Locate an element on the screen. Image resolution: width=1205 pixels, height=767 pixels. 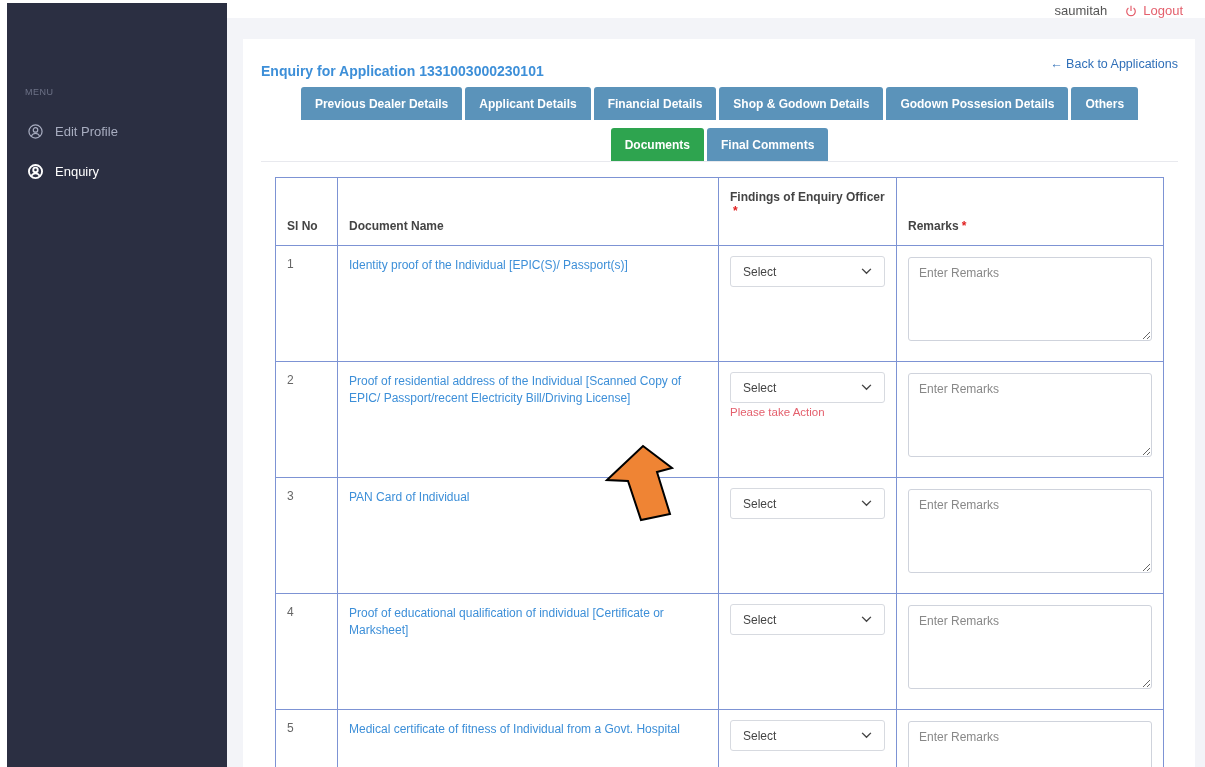
tab: Final Comments is located at coordinates (768, 144).